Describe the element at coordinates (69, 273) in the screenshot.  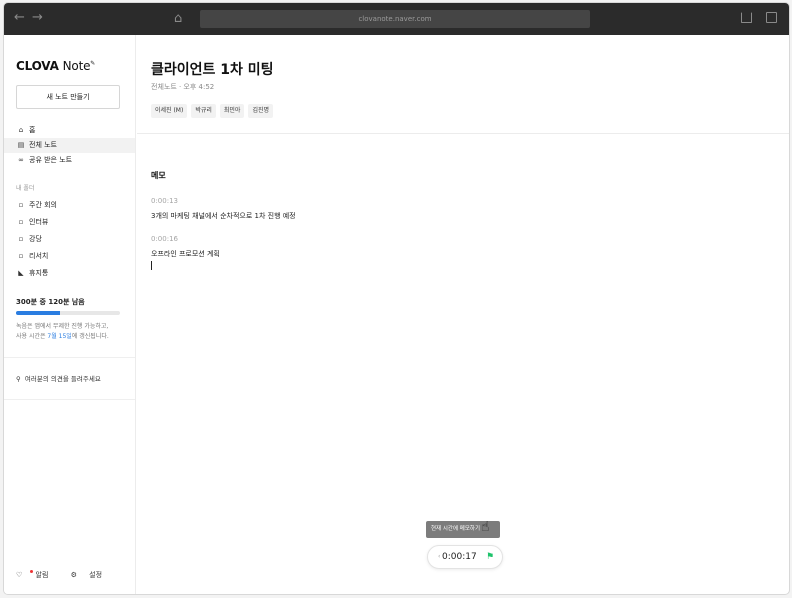
I see `sidebar-folder-trash: ◣ 휴지통` at that location.